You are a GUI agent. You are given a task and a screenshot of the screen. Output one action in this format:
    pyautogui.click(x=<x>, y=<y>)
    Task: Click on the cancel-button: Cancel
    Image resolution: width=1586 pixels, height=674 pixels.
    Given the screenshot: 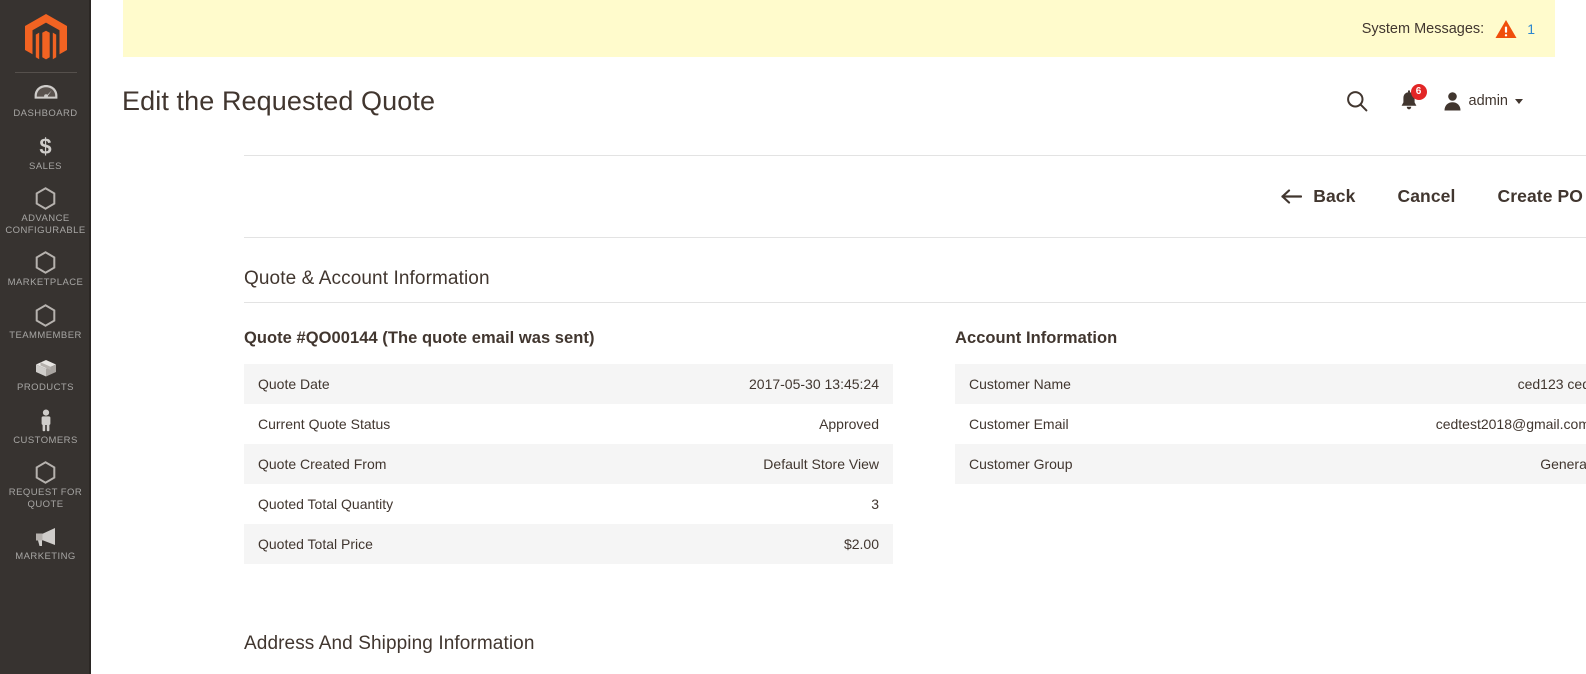 What is the action you would take?
    pyautogui.click(x=1426, y=196)
    